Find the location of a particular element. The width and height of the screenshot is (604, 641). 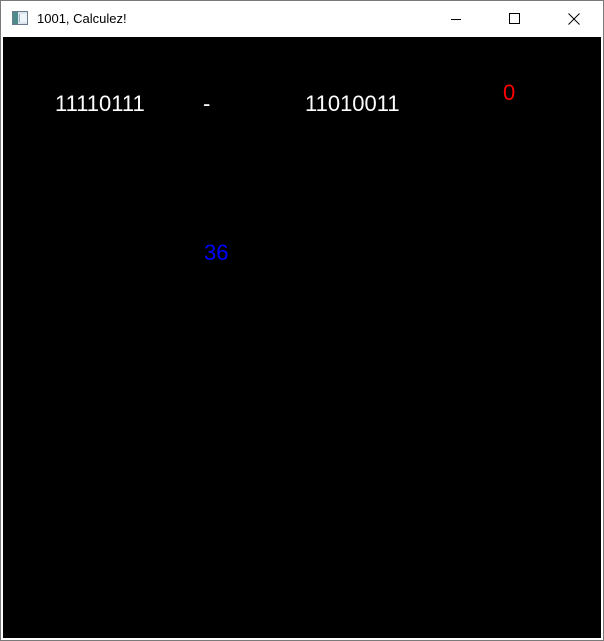

first-operand: 11110111 is located at coordinates (100, 103).